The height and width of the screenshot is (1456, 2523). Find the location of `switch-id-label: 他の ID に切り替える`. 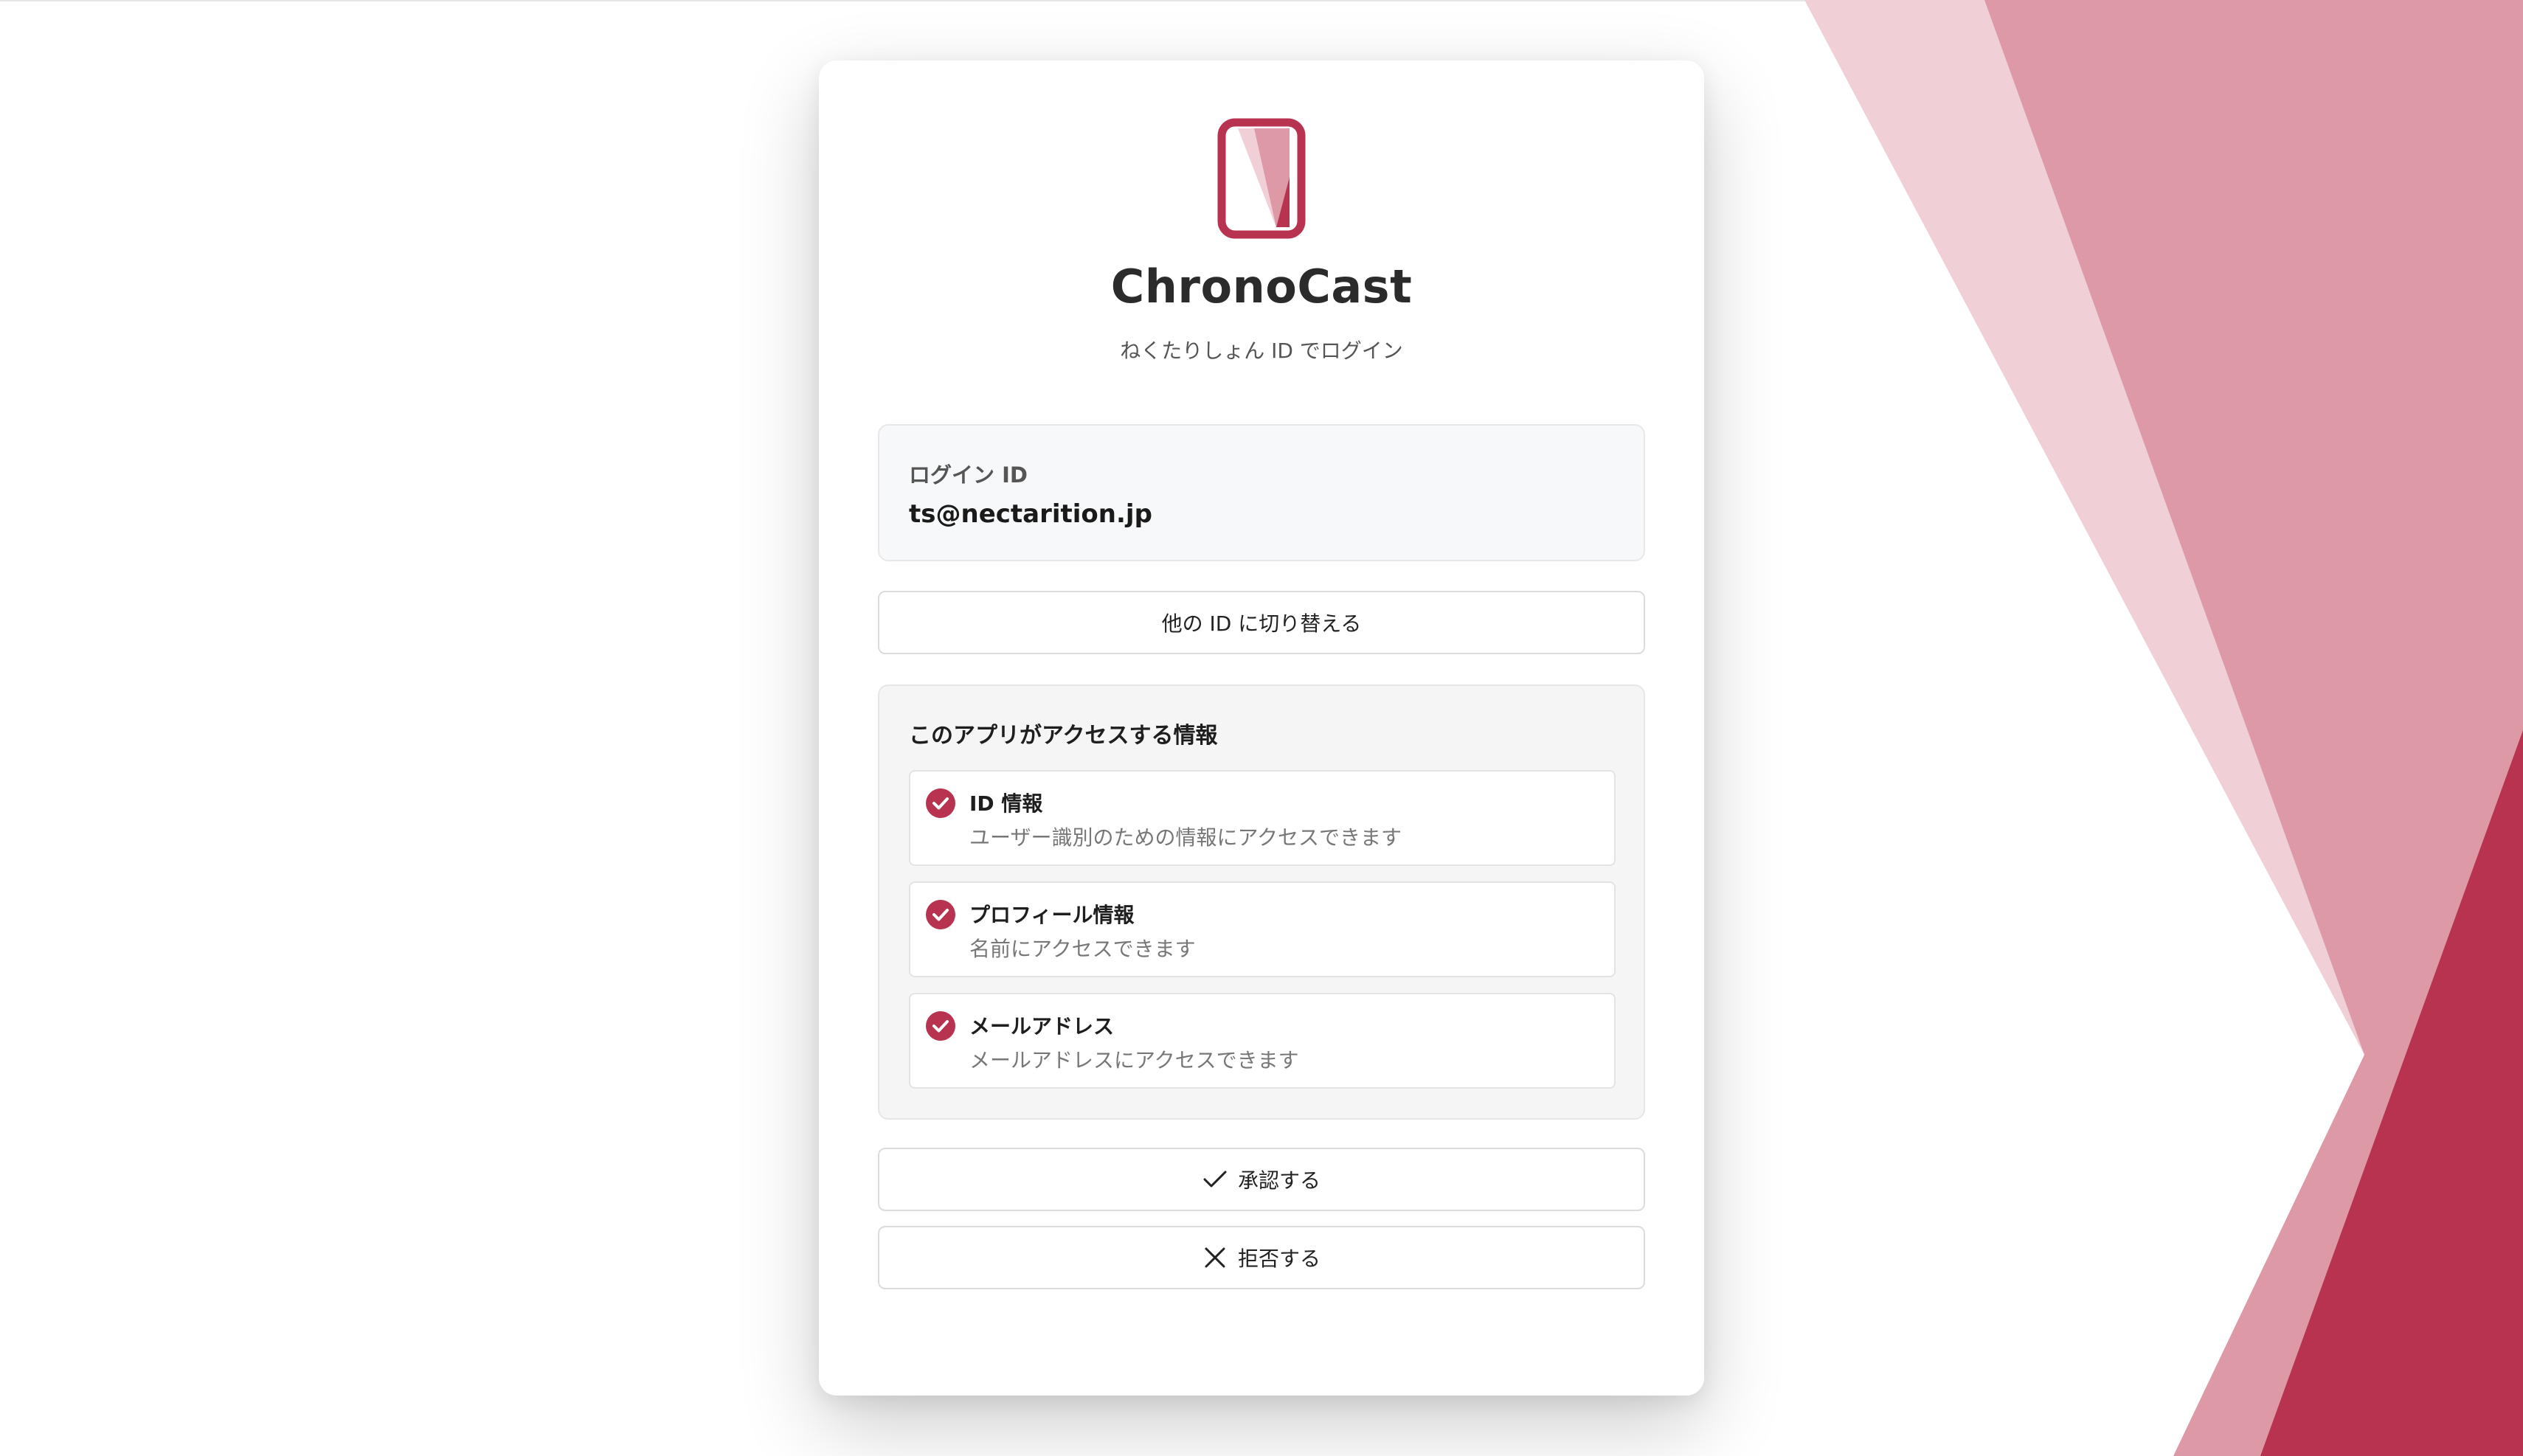

switch-id-label: 他の ID に切り替える is located at coordinates (1261, 623).